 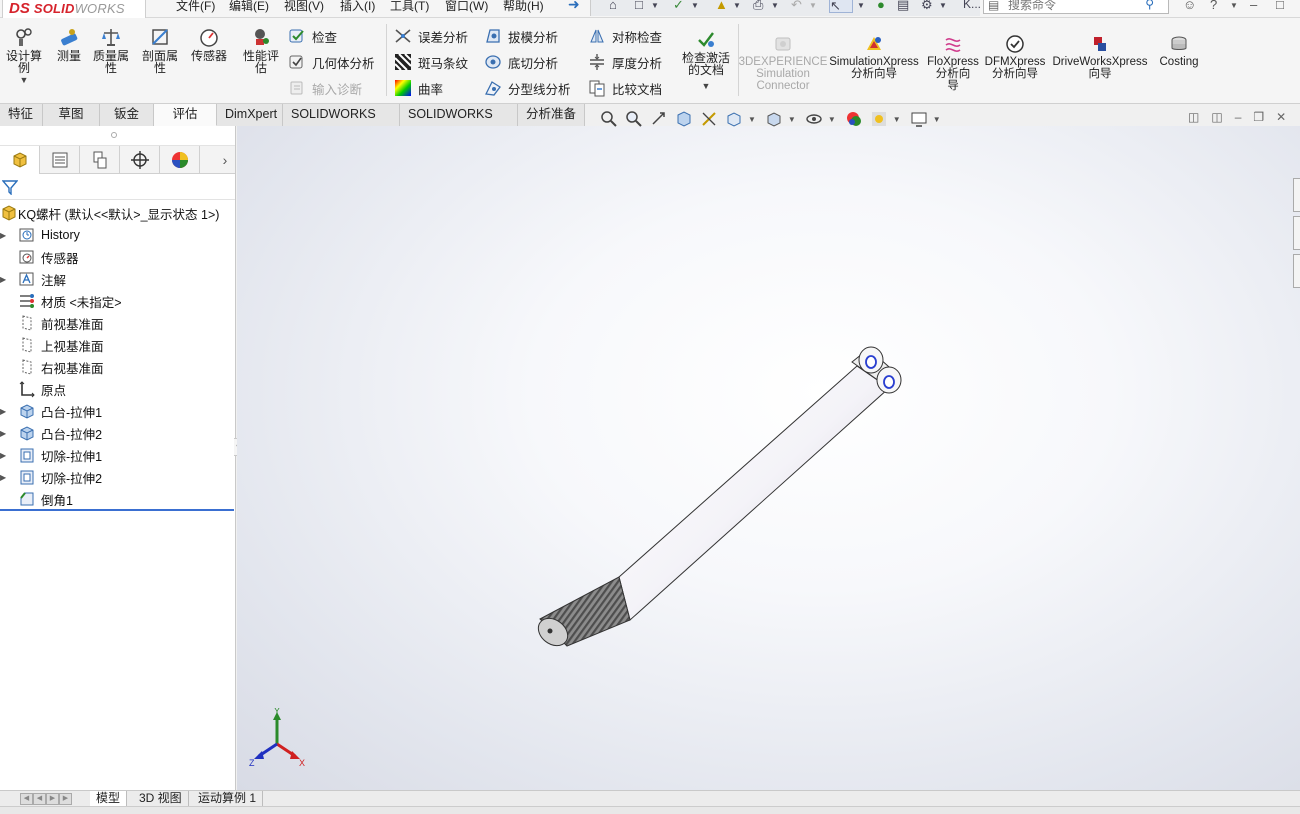 What do you see at coordinates (117, 235) in the screenshot?
I see `tree-item-history: ▶ History` at bounding box center [117, 235].